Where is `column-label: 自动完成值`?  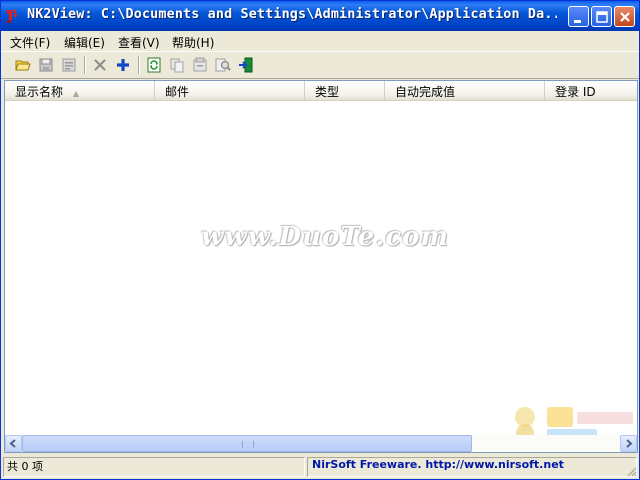
column-label: 自动完成值 is located at coordinates (425, 92).